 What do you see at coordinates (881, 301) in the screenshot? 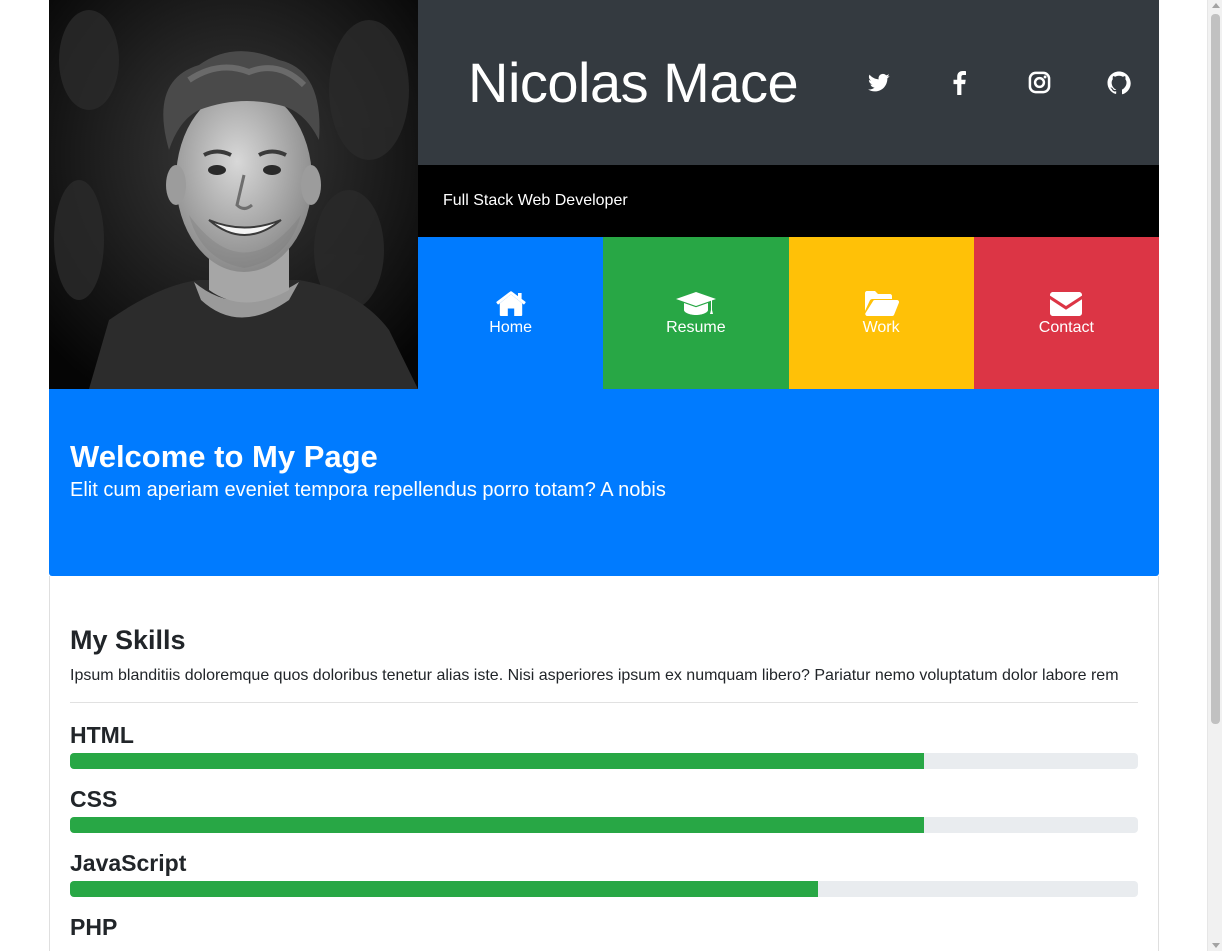
I see `folder-open-icon` at bounding box center [881, 301].